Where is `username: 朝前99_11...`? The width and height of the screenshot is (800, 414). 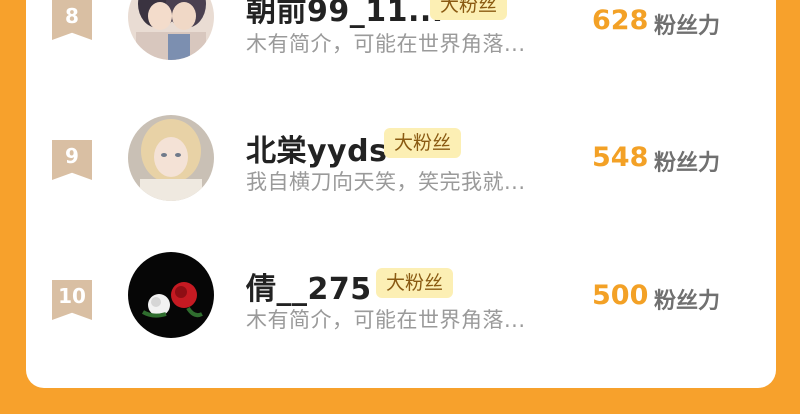 username: 朝前99_11... is located at coordinates (345, 15).